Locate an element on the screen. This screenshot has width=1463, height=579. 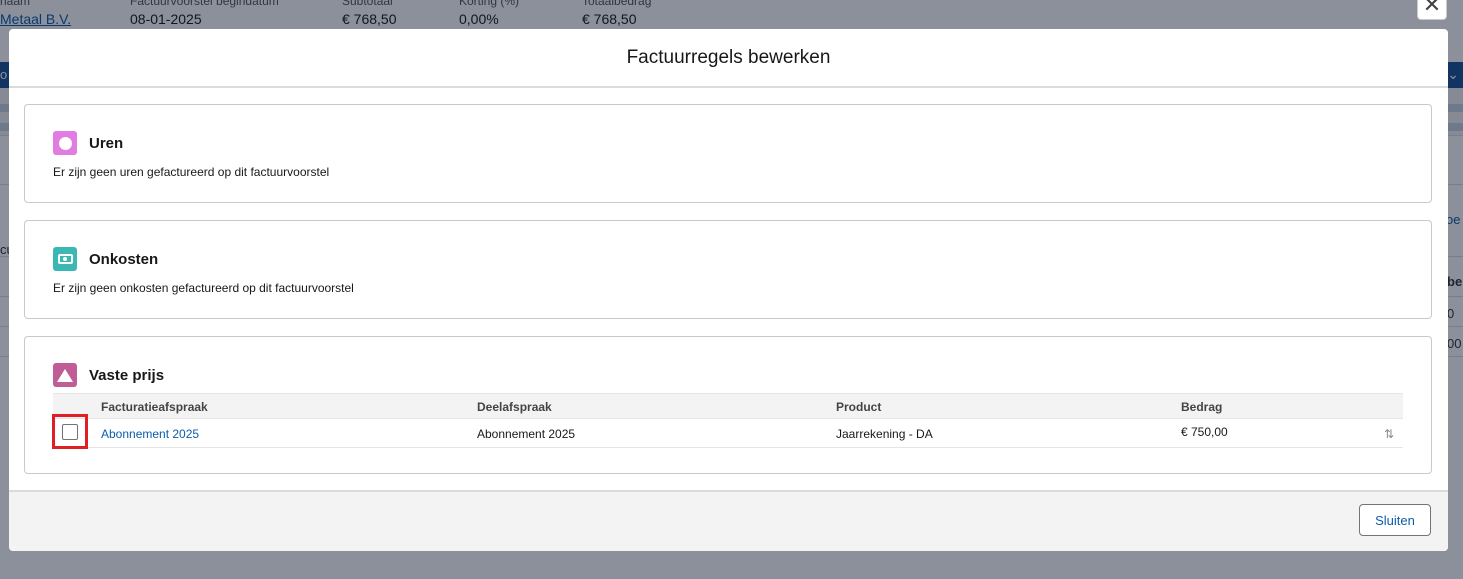
highlight-box is located at coordinates (70, 431).